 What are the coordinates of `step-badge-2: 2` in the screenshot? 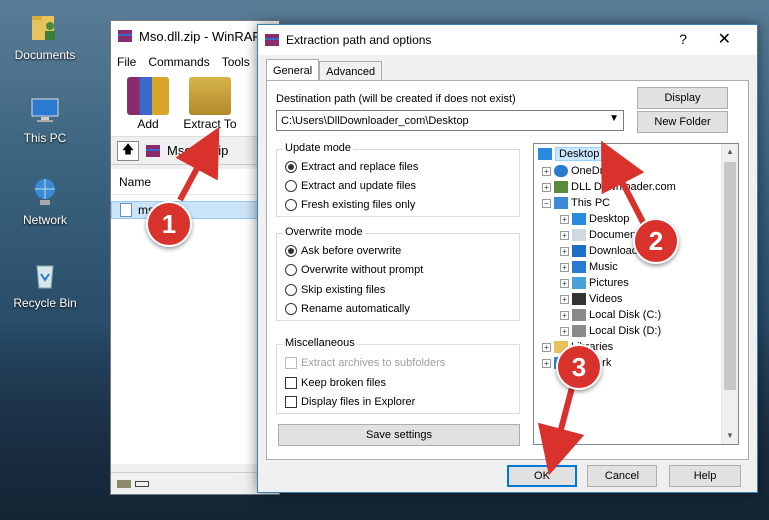 It's located at (656, 241).